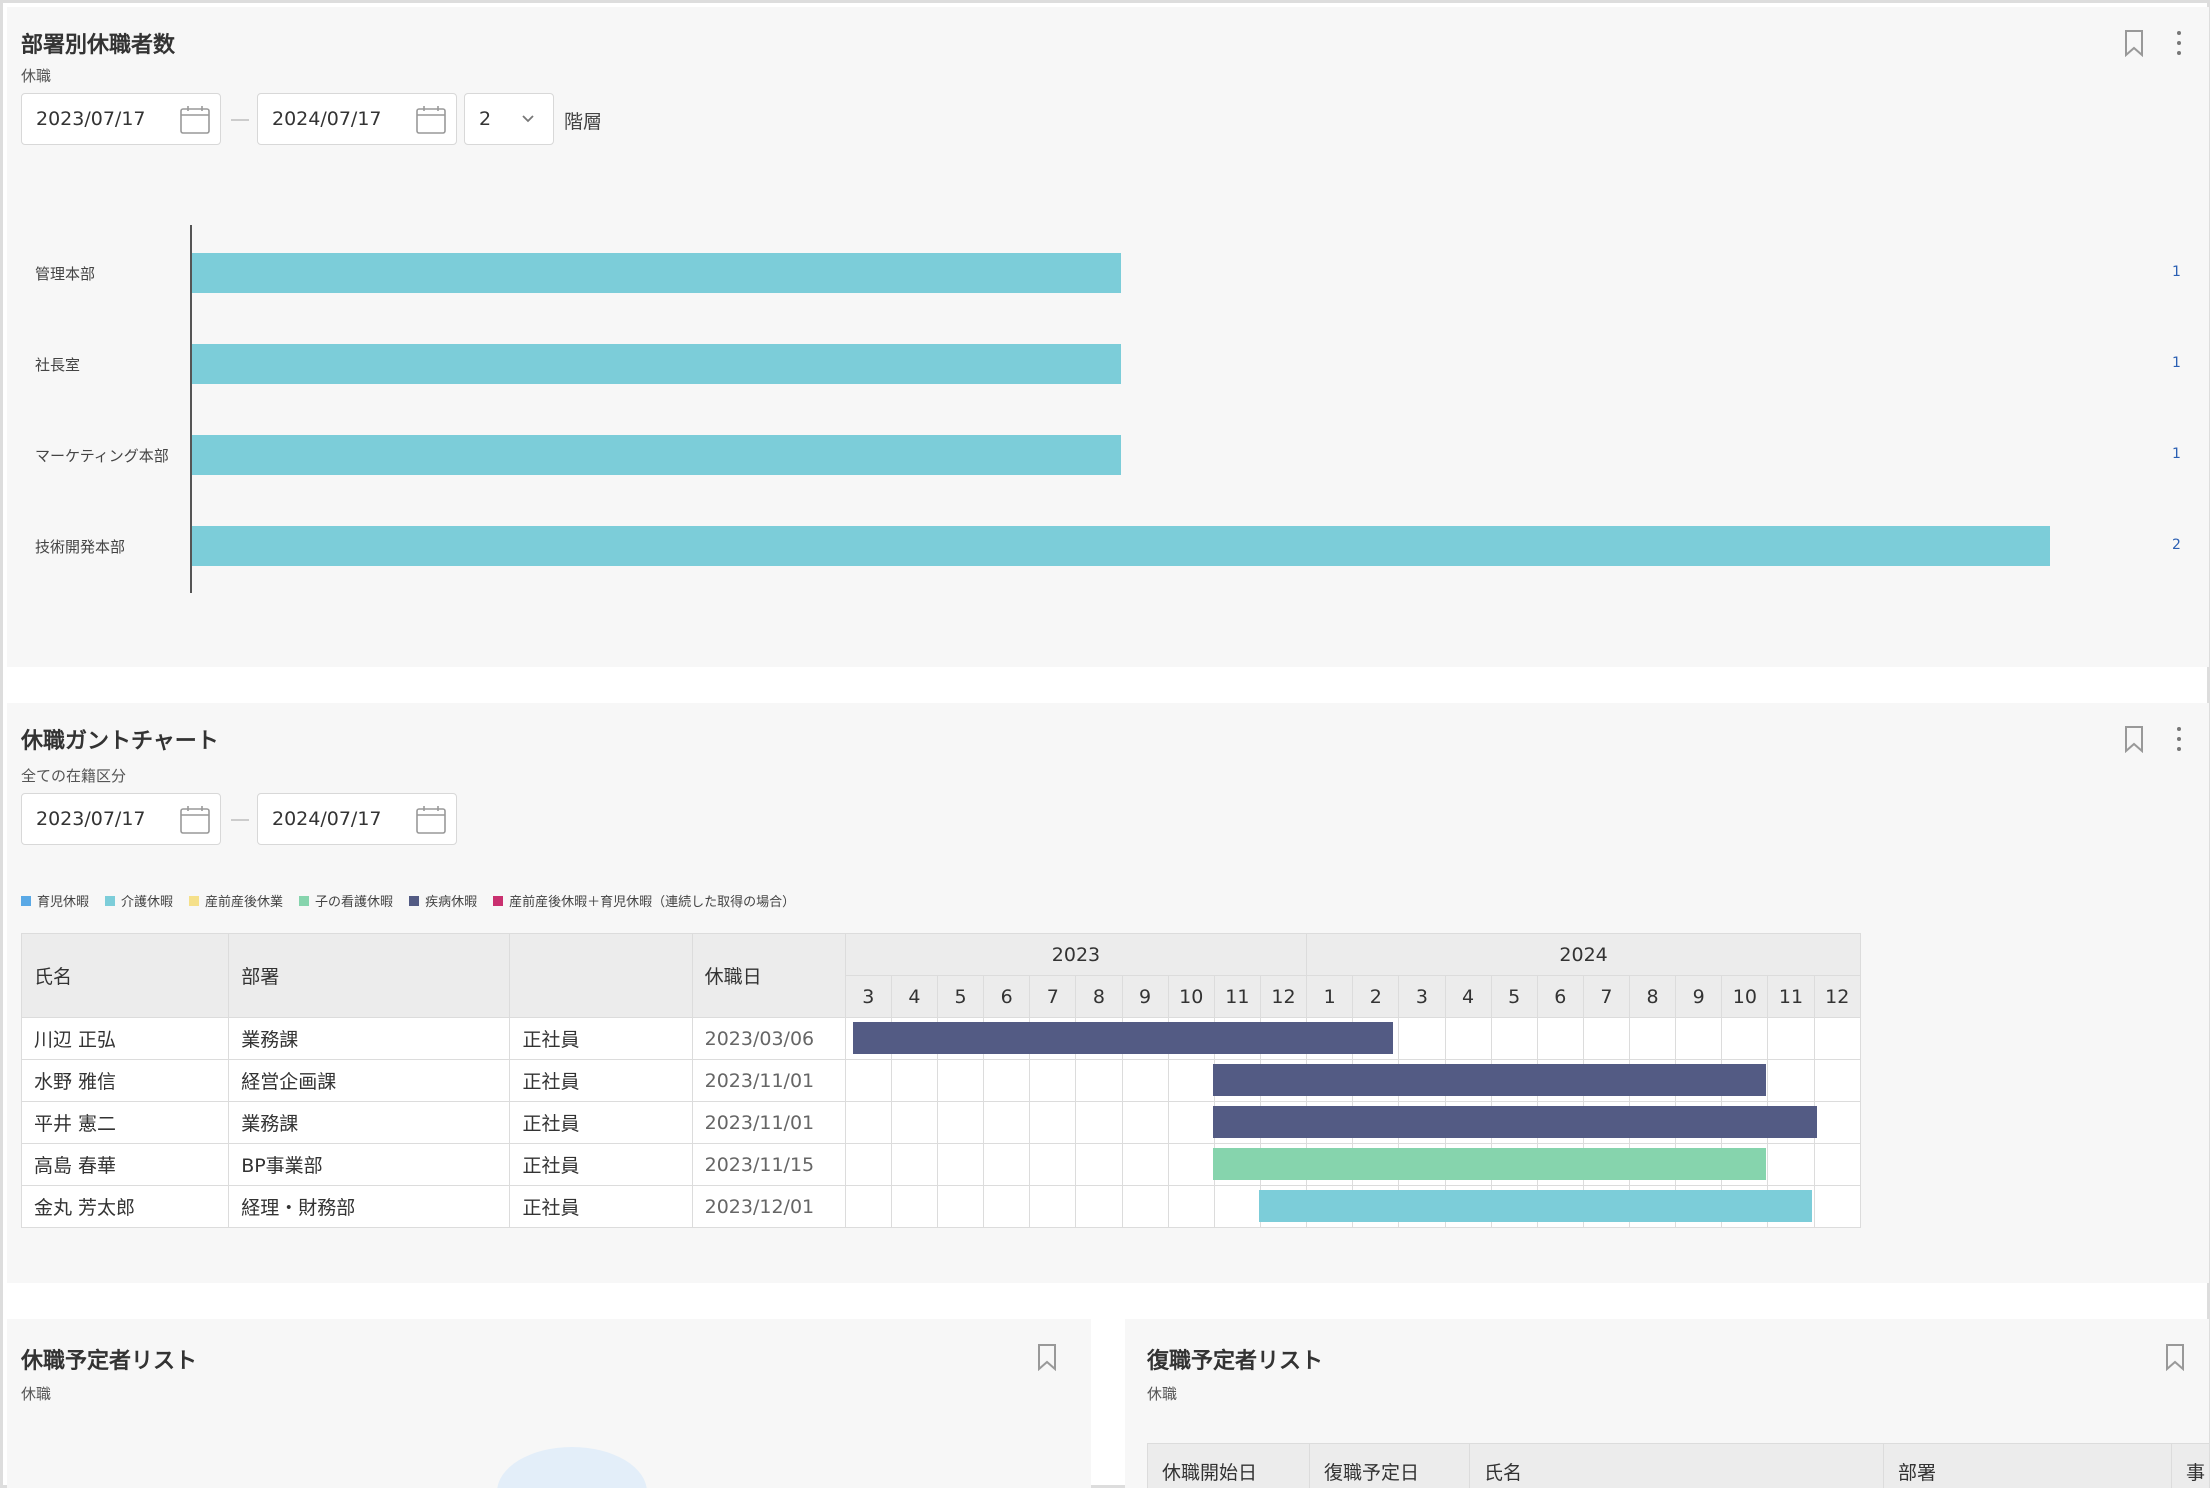 The image size is (2210, 1488). I want to click on month-header: 9, so click(1699, 996).